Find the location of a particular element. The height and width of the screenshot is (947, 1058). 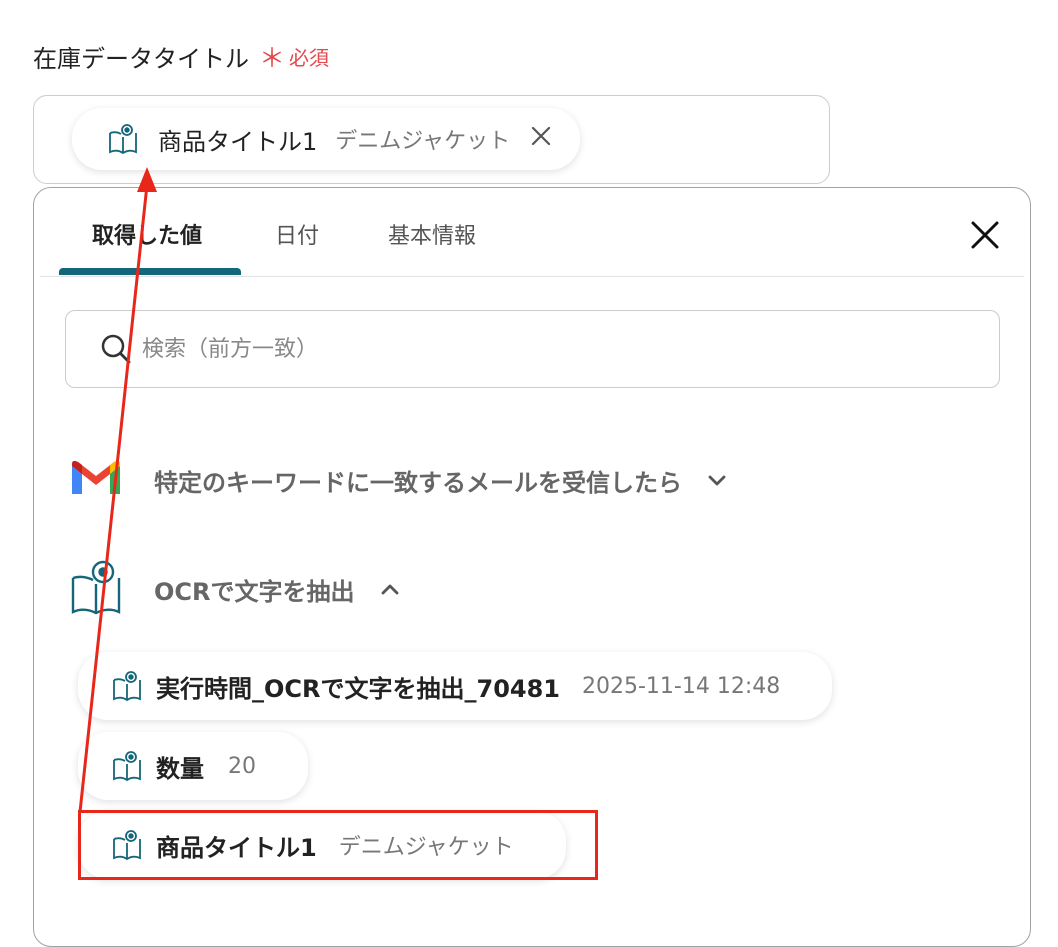

section-title: OCRで文字を抽出 is located at coordinates (254, 591).